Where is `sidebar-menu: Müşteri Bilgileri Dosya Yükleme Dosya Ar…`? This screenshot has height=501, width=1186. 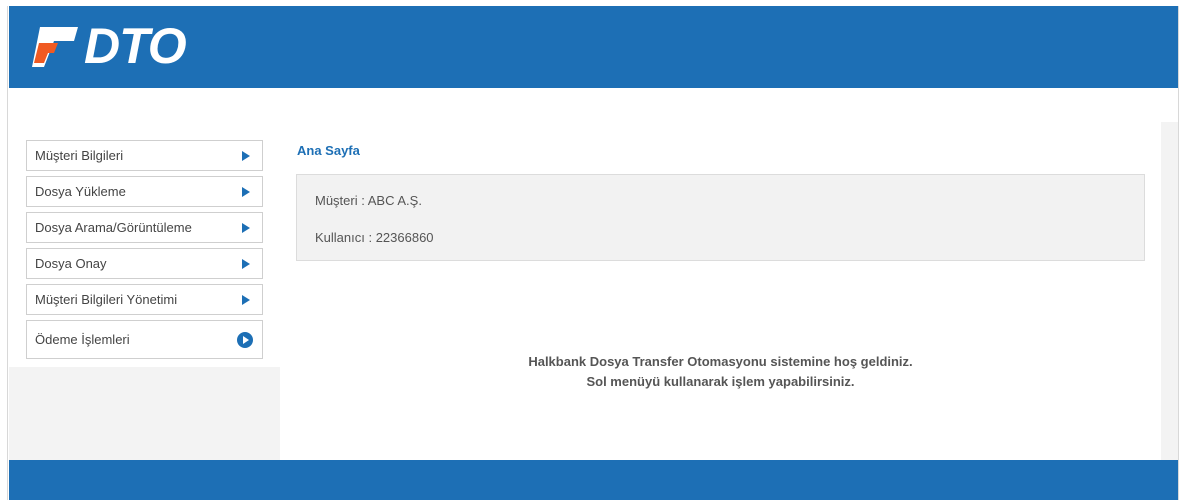
sidebar-menu: Müşteri Bilgileri Dosya Yükleme Dosya Ar… is located at coordinates (144, 249).